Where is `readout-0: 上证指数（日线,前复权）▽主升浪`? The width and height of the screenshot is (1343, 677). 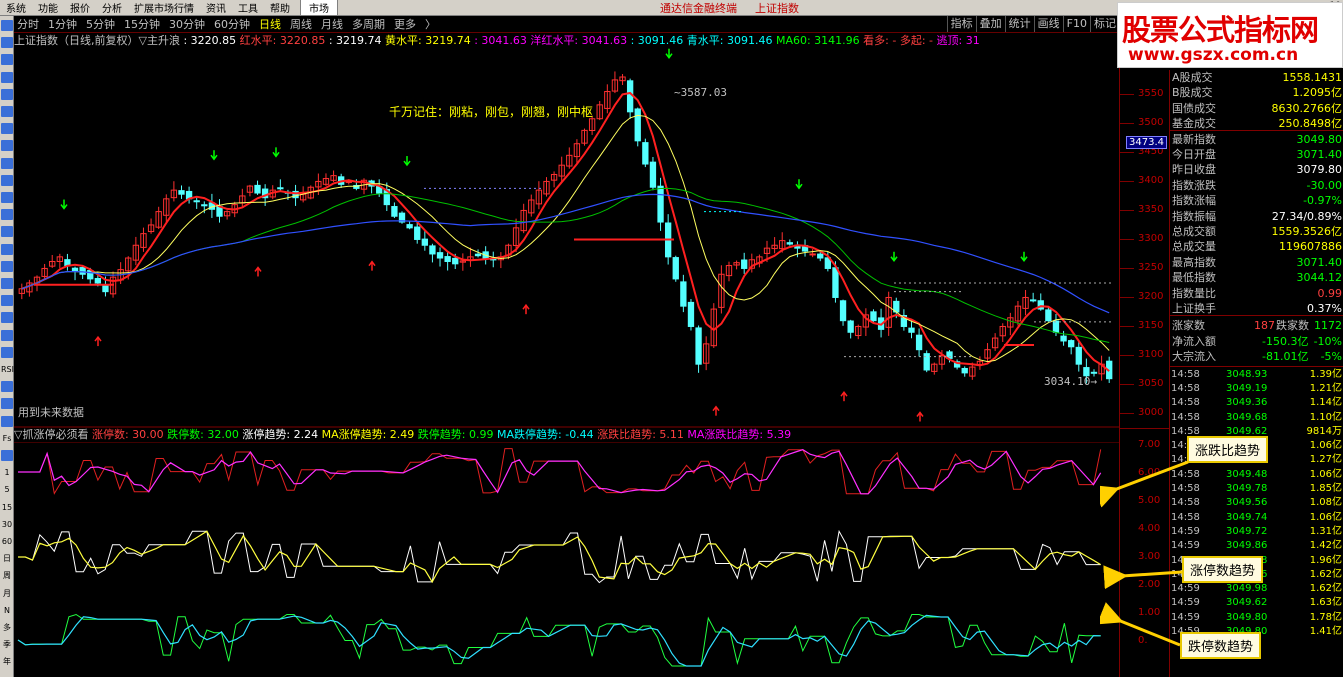
readout-0: 上证指数（日线,前复权）▽主升浪 is located at coordinates (99, 40).